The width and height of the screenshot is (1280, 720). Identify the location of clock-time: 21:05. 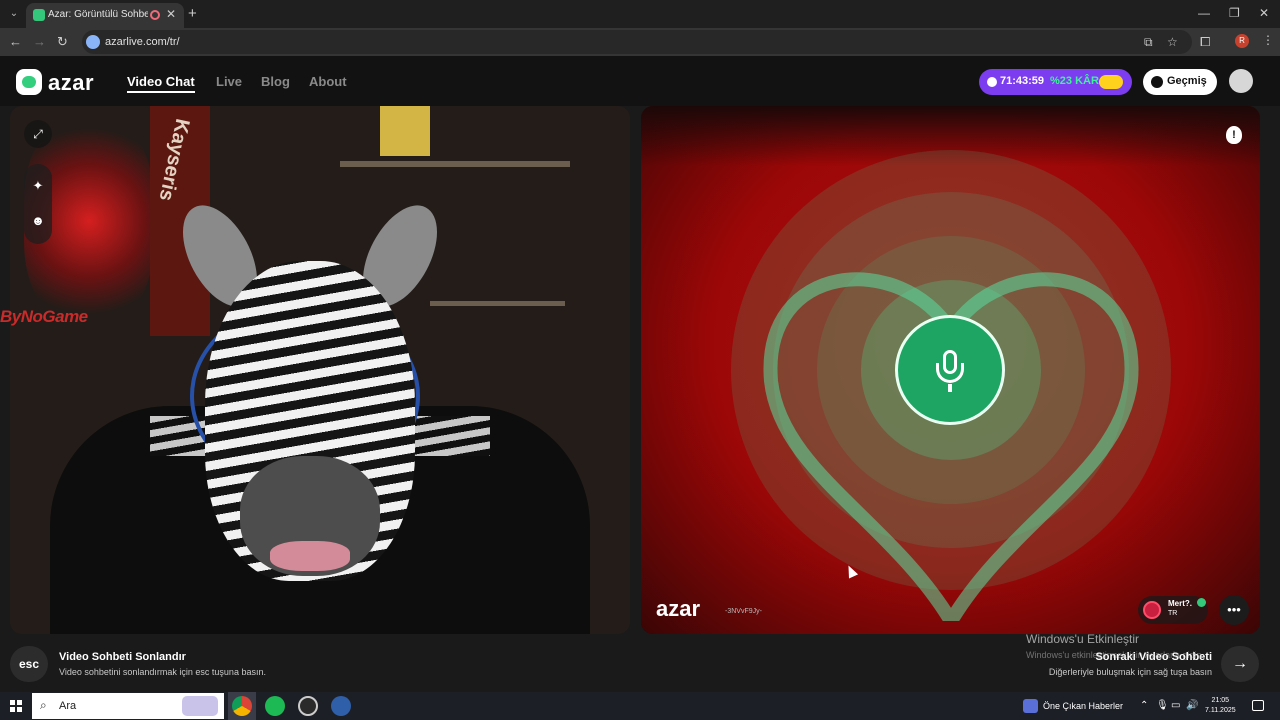
(1220, 700).